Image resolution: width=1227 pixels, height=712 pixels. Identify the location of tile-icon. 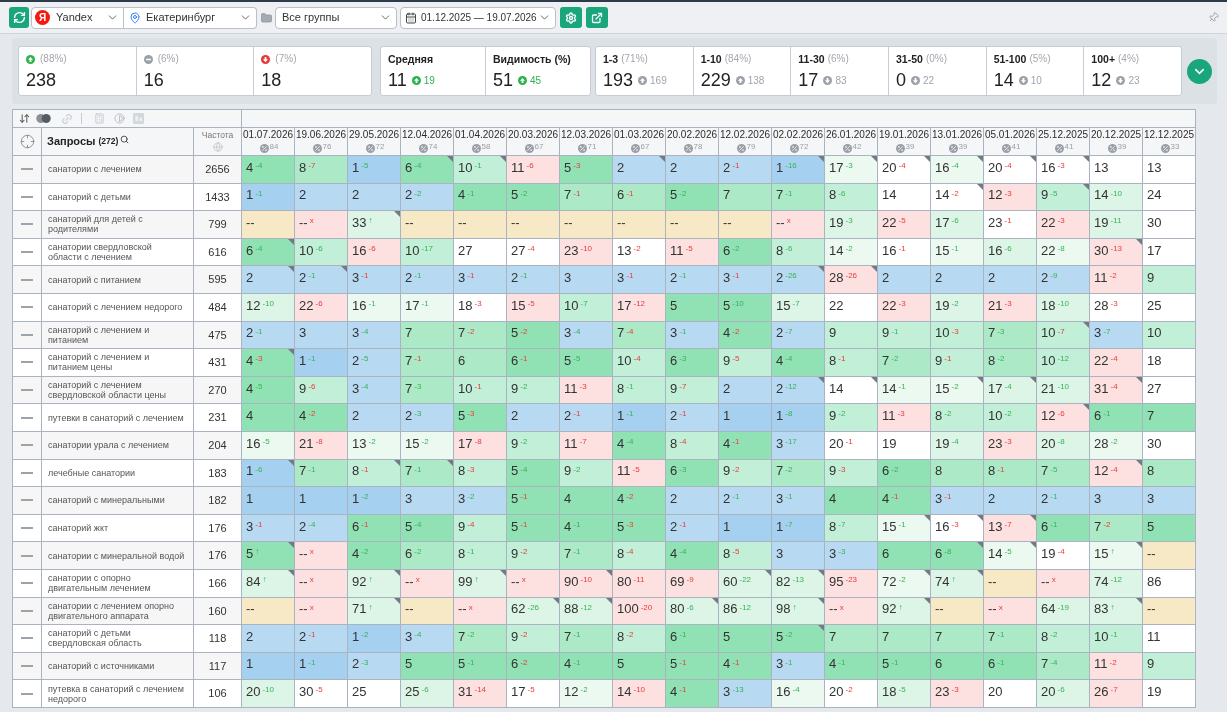
(138, 118).